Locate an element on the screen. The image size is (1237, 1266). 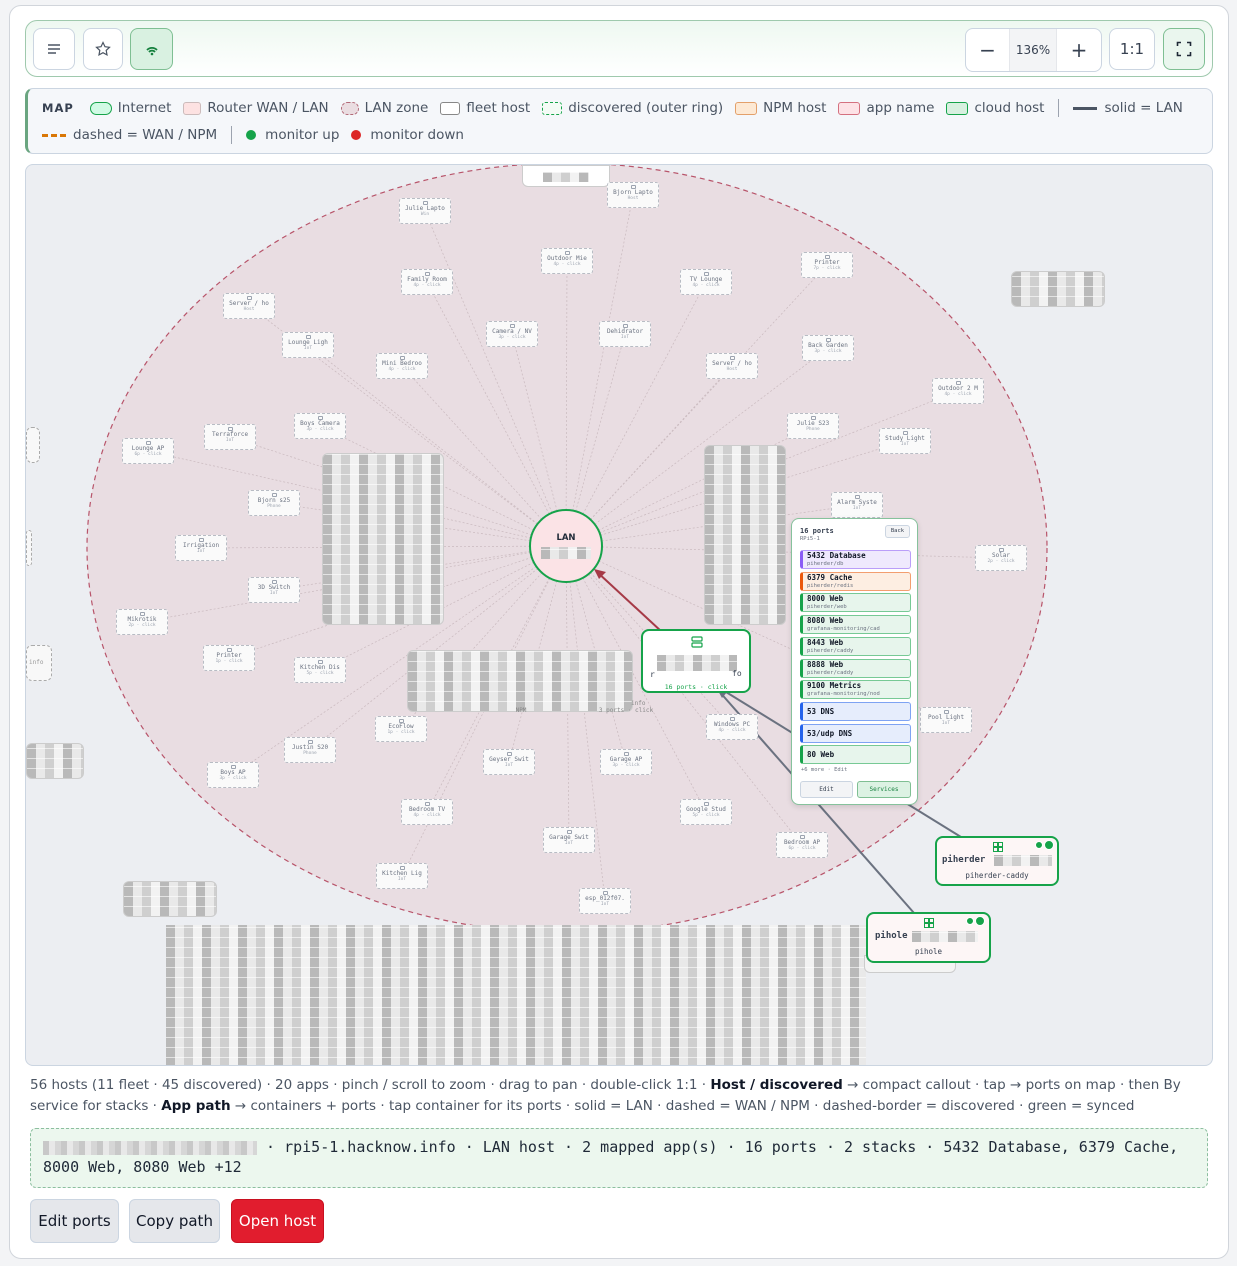
cloud-host-obscured is located at coordinates (1058, 289).